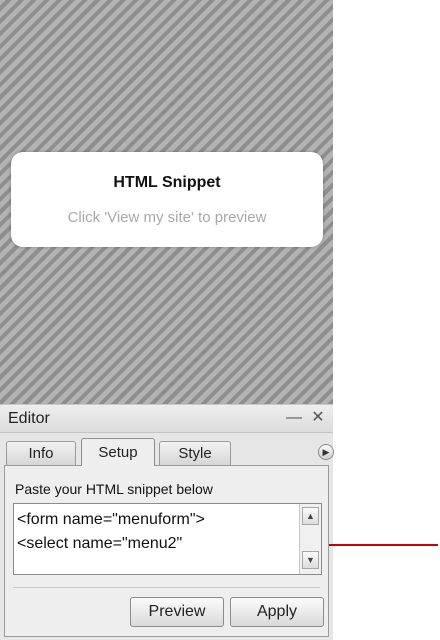 This screenshot has height=640, width=440. What do you see at coordinates (166, 587) in the screenshot?
I see `divider` at bounding box center [166, 587].